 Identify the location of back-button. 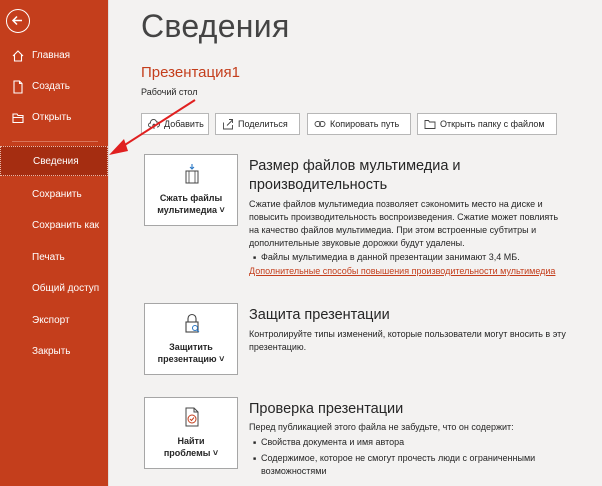
(18, 21).